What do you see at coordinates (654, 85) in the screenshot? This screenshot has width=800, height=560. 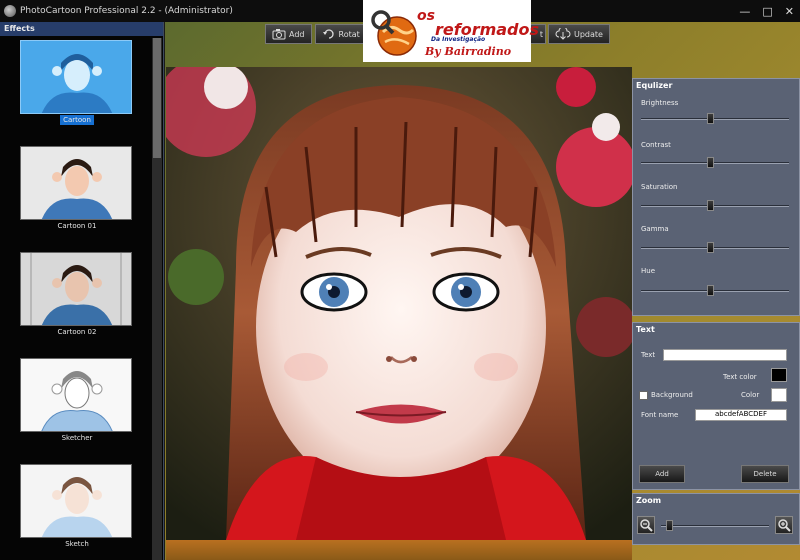 I see `equalizer-title: Equlizer` at bounding box center [654, 85].